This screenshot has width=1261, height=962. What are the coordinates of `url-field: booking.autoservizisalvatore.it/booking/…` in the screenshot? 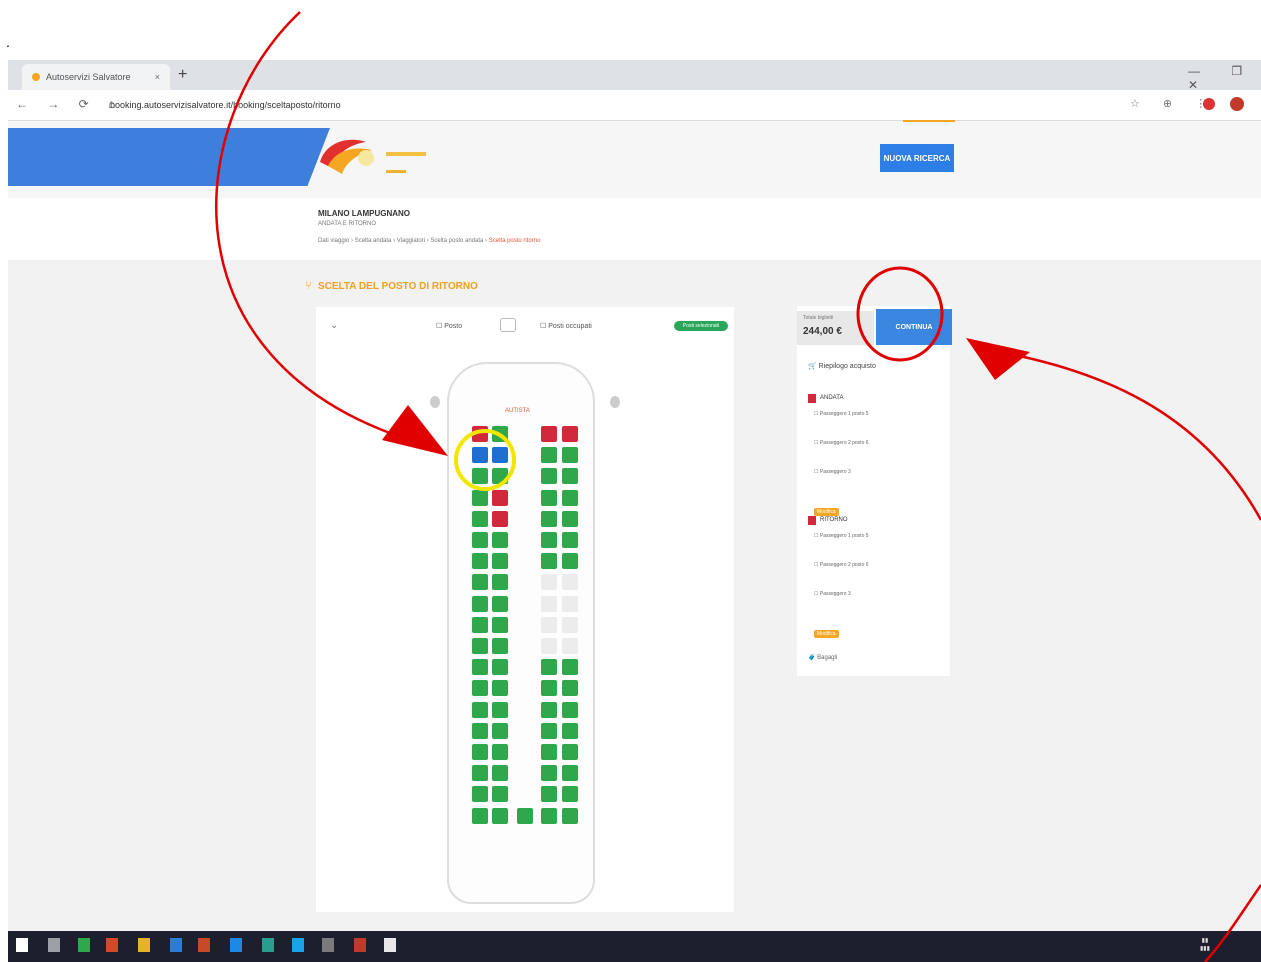 It's located at (600, 105).